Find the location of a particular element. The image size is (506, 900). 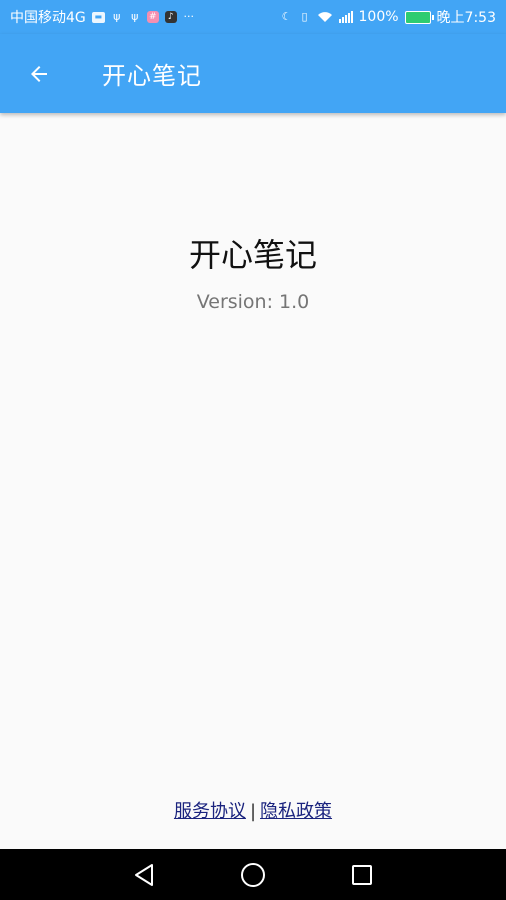

version-label: Version: 1.0 is located at coordinates (253, 302).